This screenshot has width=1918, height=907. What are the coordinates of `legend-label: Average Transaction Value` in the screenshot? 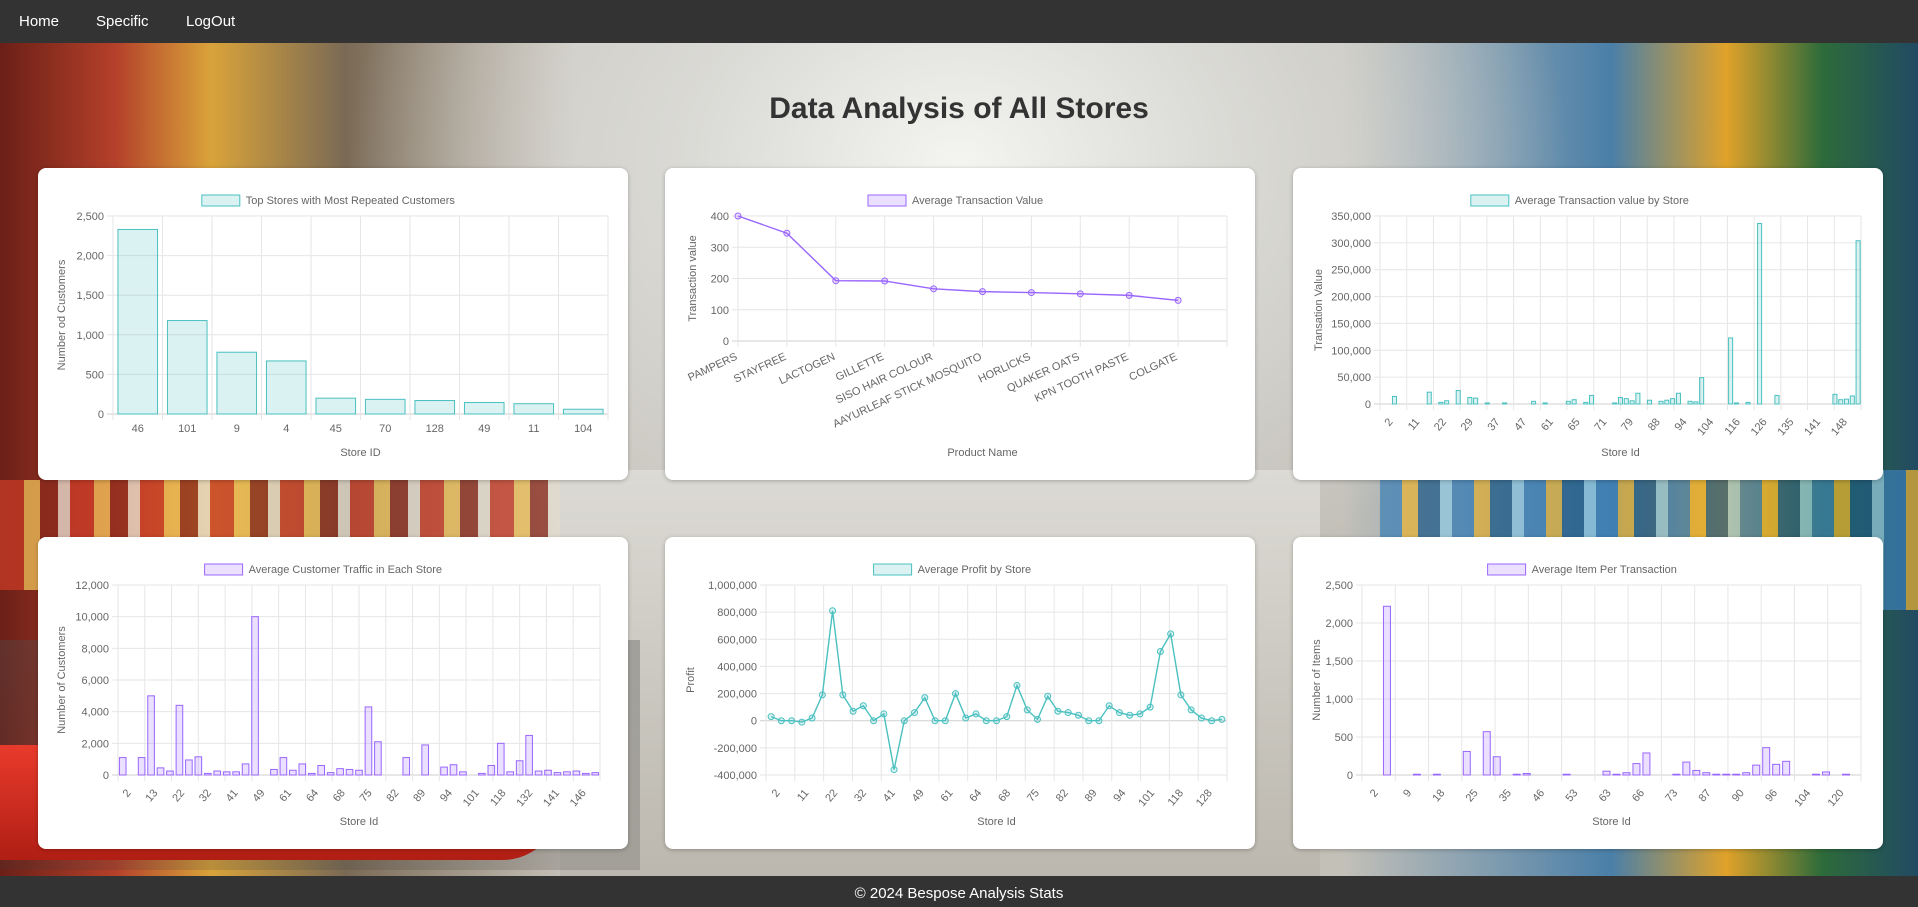 It's located at (977, 201).